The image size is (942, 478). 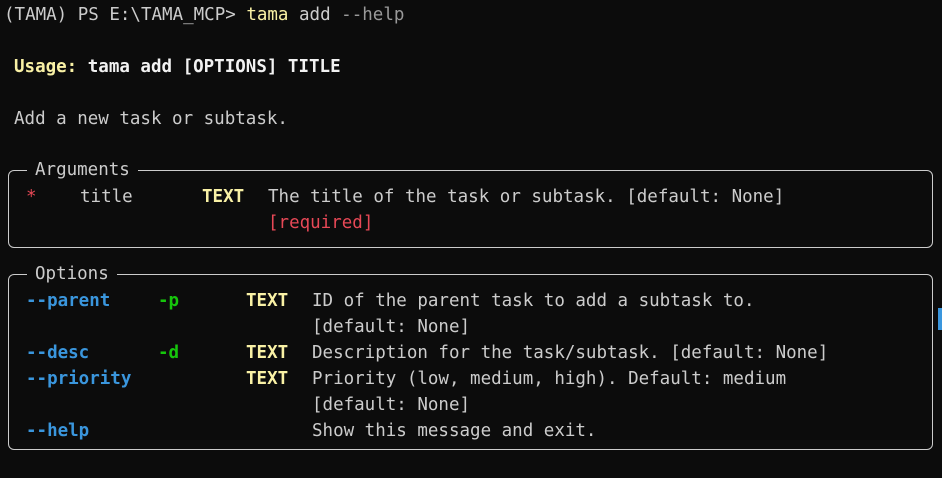 What do you see at coordinates (31, 197) in the screenshot?
I see `required-marker: *` at bounding box center [31, 197].